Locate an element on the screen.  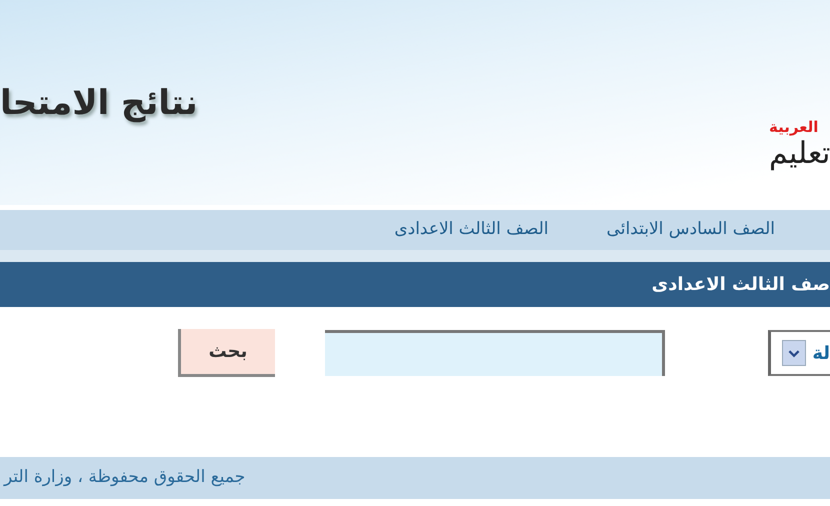
select-dropdown: لة is located at coordinates (799, 353).